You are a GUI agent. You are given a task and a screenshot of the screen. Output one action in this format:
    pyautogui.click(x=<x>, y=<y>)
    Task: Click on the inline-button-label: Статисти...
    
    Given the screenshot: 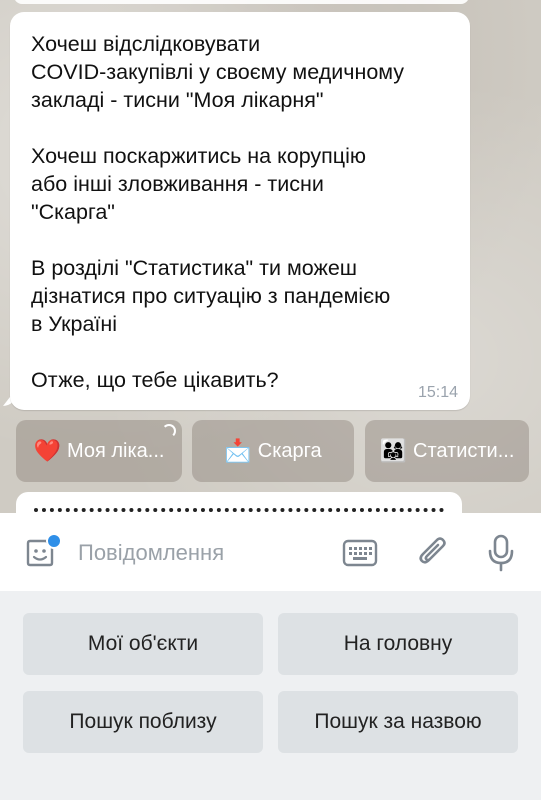 What is the action you would take?
    pyautogui.click(x=464, y=450)
    